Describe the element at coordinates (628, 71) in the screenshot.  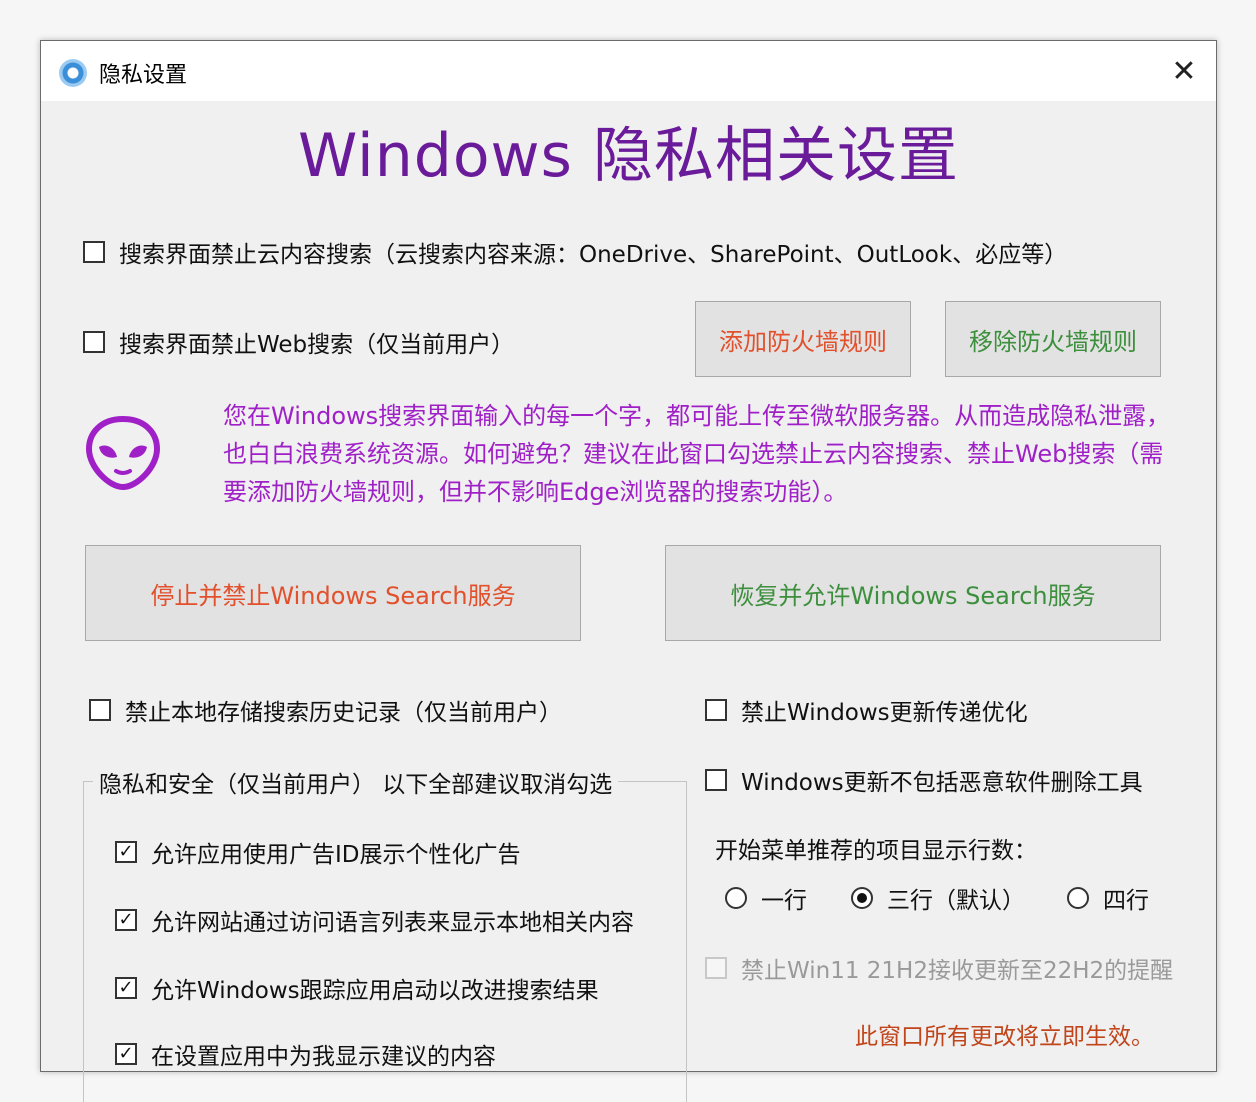
I see `title-bar: 隐私设置 ✕` at that location.